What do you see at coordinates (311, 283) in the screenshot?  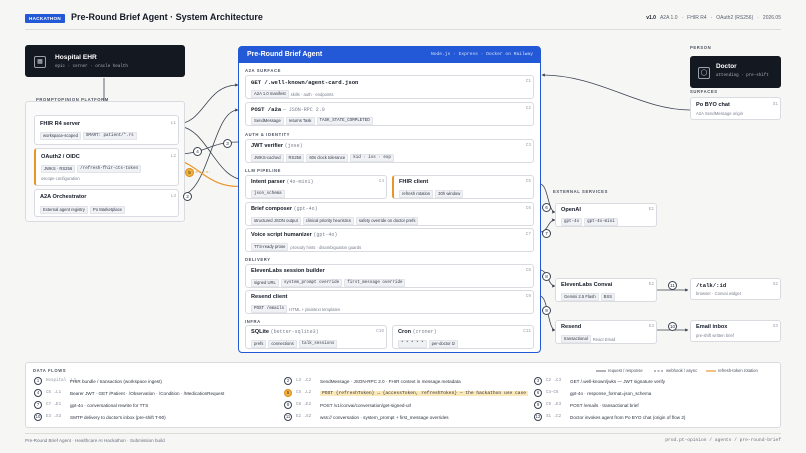 I see `chip: system_prompt override` at bounding box center [311, 283].